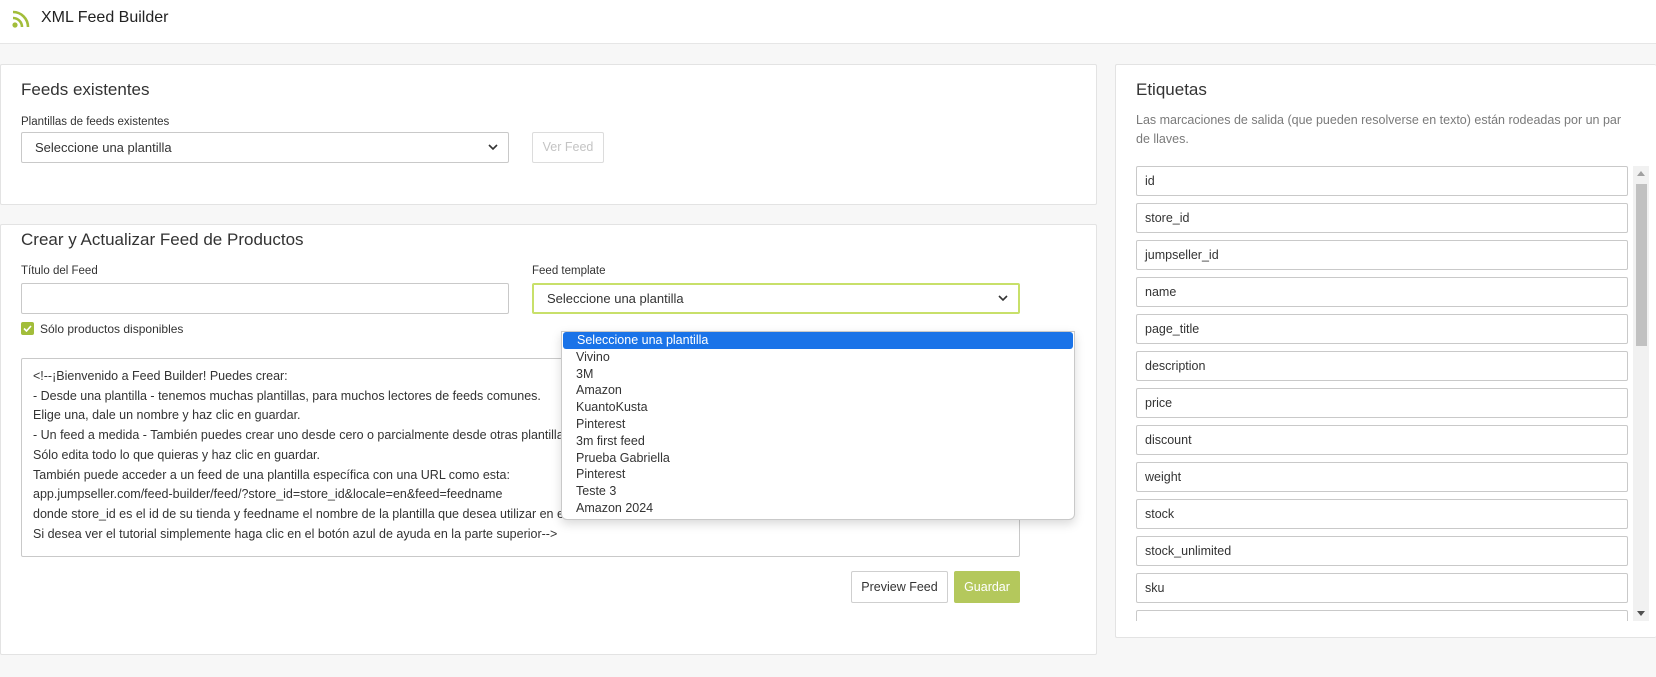  I want to click on tag-item: id, so click(1382, 181).